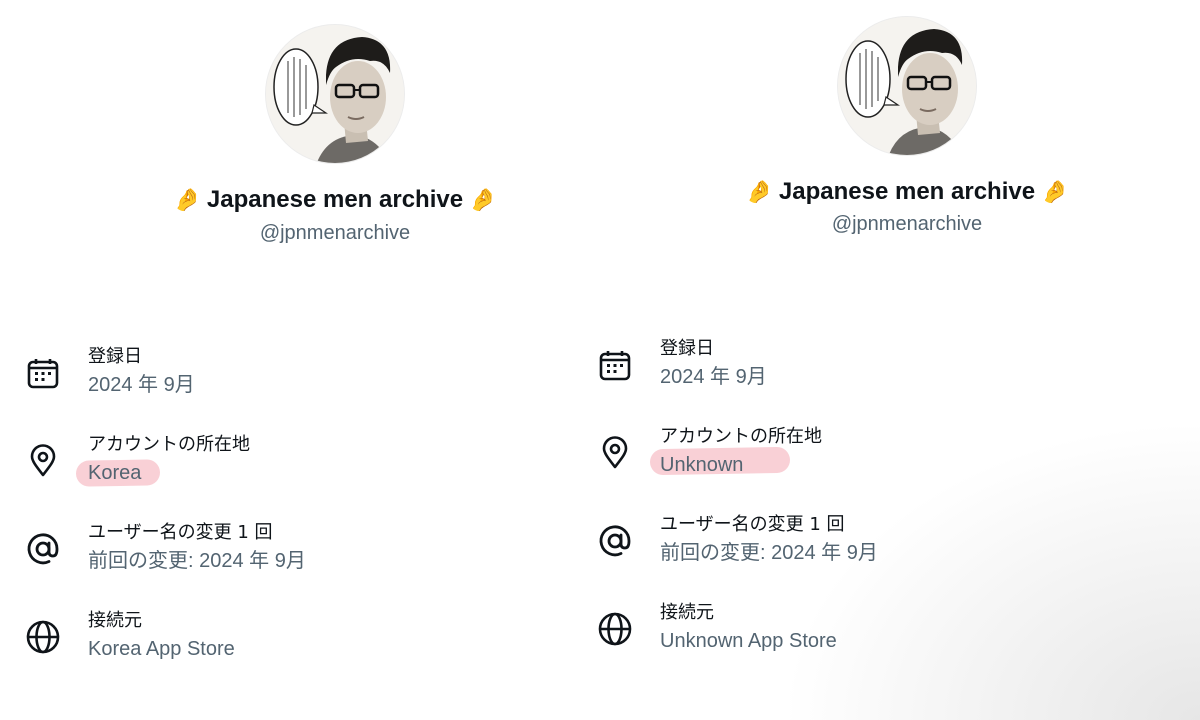  Describe the element at coordinates (702, 465) in the screenshot. I see `location-value: Unknown` at that location.